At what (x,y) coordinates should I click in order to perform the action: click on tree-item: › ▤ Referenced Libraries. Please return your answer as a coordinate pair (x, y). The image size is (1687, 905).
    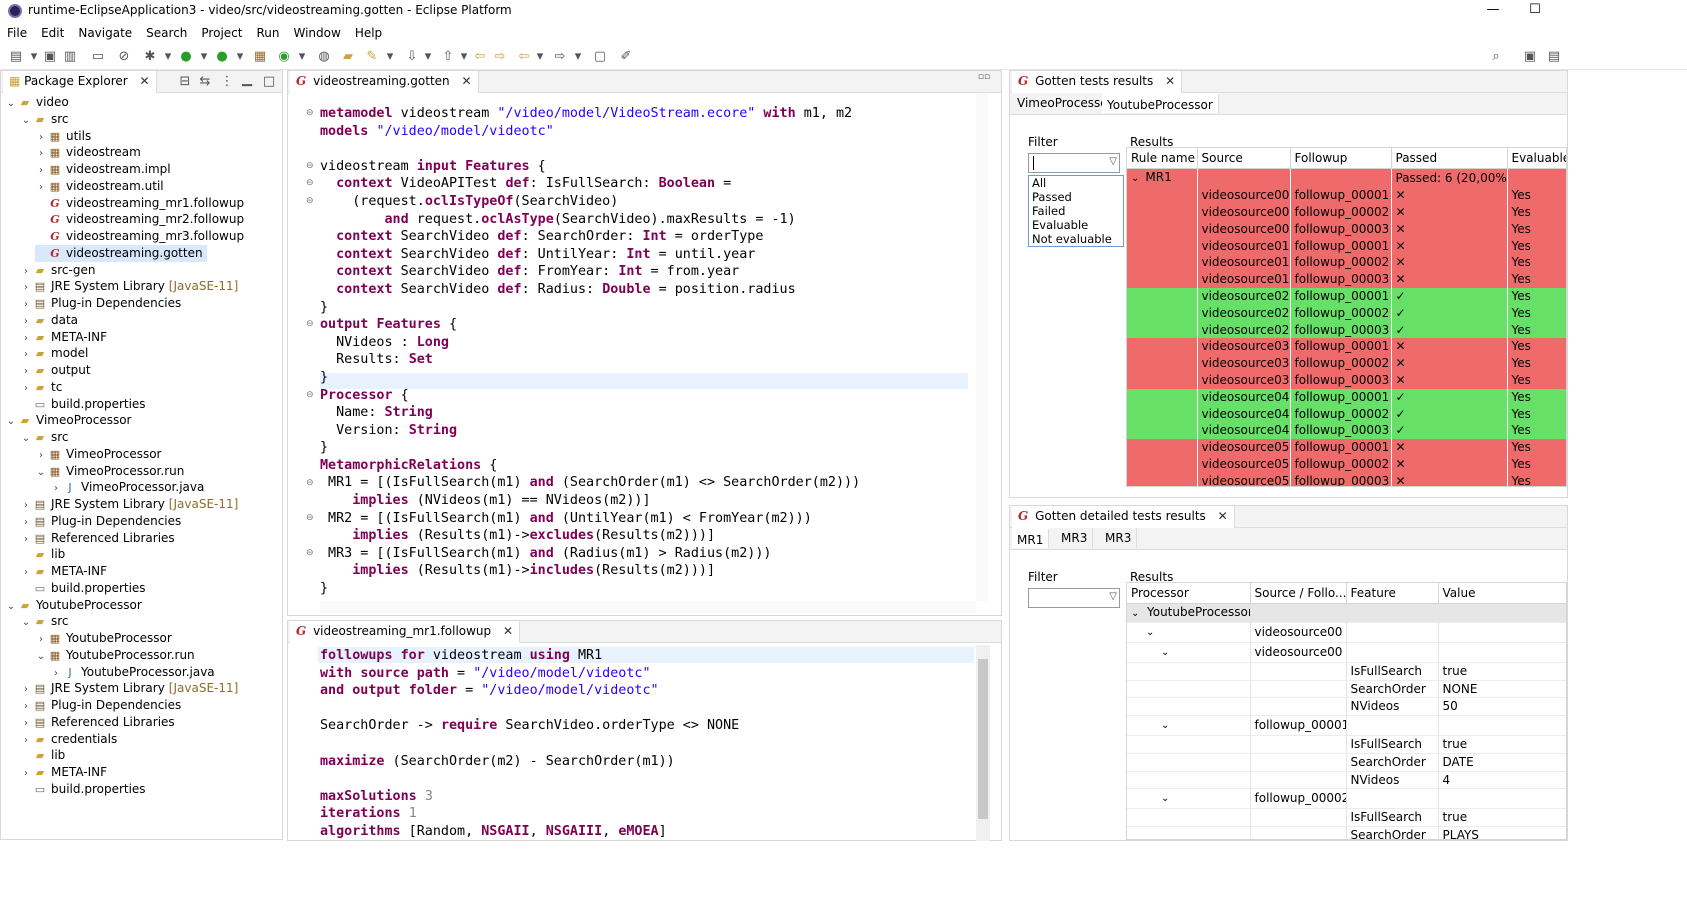
    Looking at the image, I should click on (99, 538).